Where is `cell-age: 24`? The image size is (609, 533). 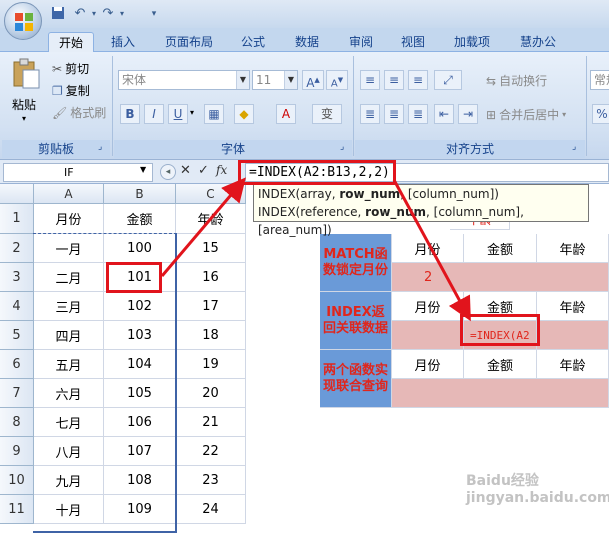
cell-age: 24 is located at coordinates (211, 509).